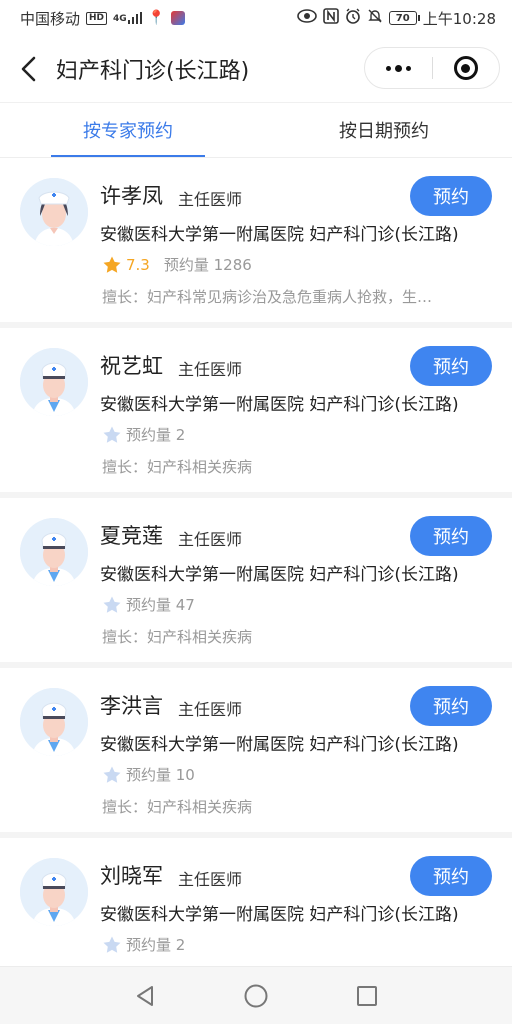 This screenshot has width=512, height=1024. I want to click on alarm-icon, so click(353, 18).